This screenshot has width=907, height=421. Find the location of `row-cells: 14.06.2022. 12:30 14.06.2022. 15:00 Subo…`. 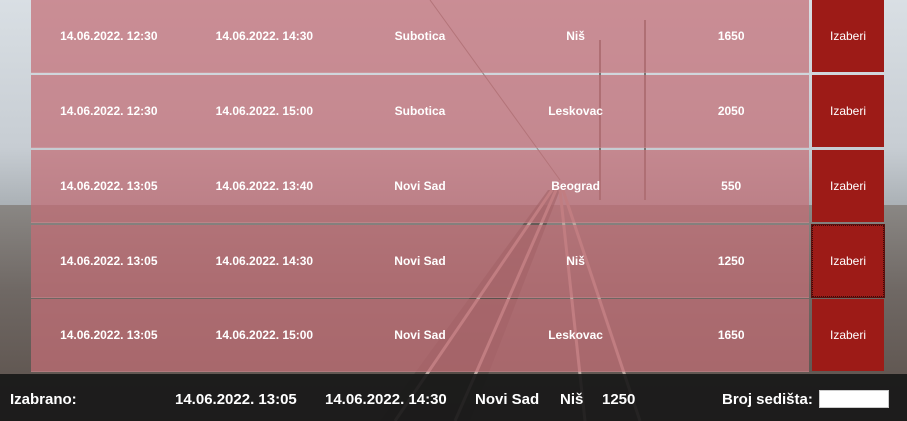

row-cells: 14.06.2022. 12:30 14.06.2022. 15:00 Subo… is located at coordinates (420, 111).